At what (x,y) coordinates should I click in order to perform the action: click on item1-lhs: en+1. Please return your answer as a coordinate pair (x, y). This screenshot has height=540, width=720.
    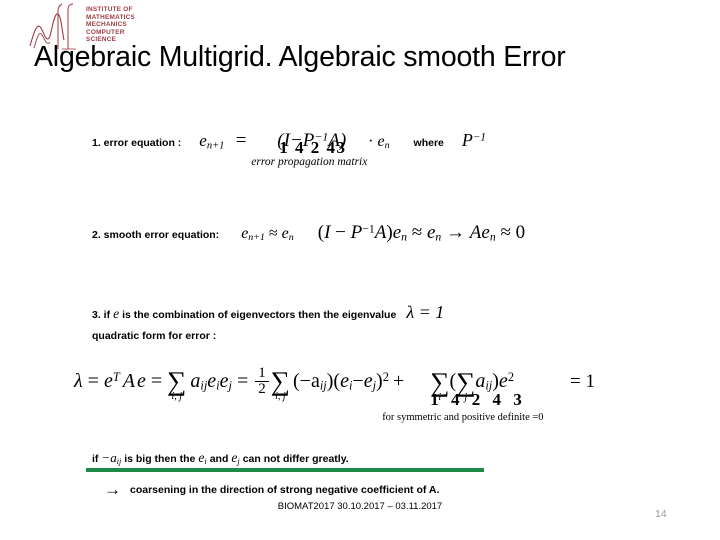
    Looking at the image, I should click on (212, 141).